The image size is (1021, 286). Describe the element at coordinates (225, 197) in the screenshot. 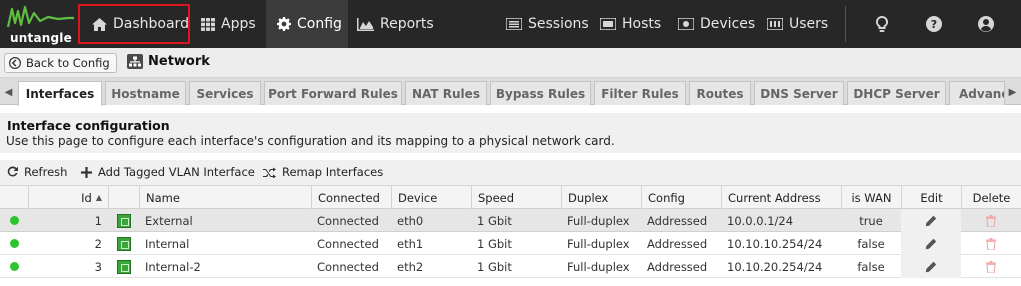

I see `col-name: Name` at that location.